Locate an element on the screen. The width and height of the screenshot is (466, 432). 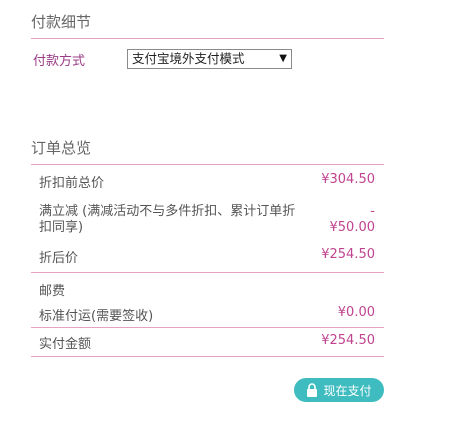
summary-row-subtotal: 折扣前总价 ¥304.50 is located at coordinates (207, 181).